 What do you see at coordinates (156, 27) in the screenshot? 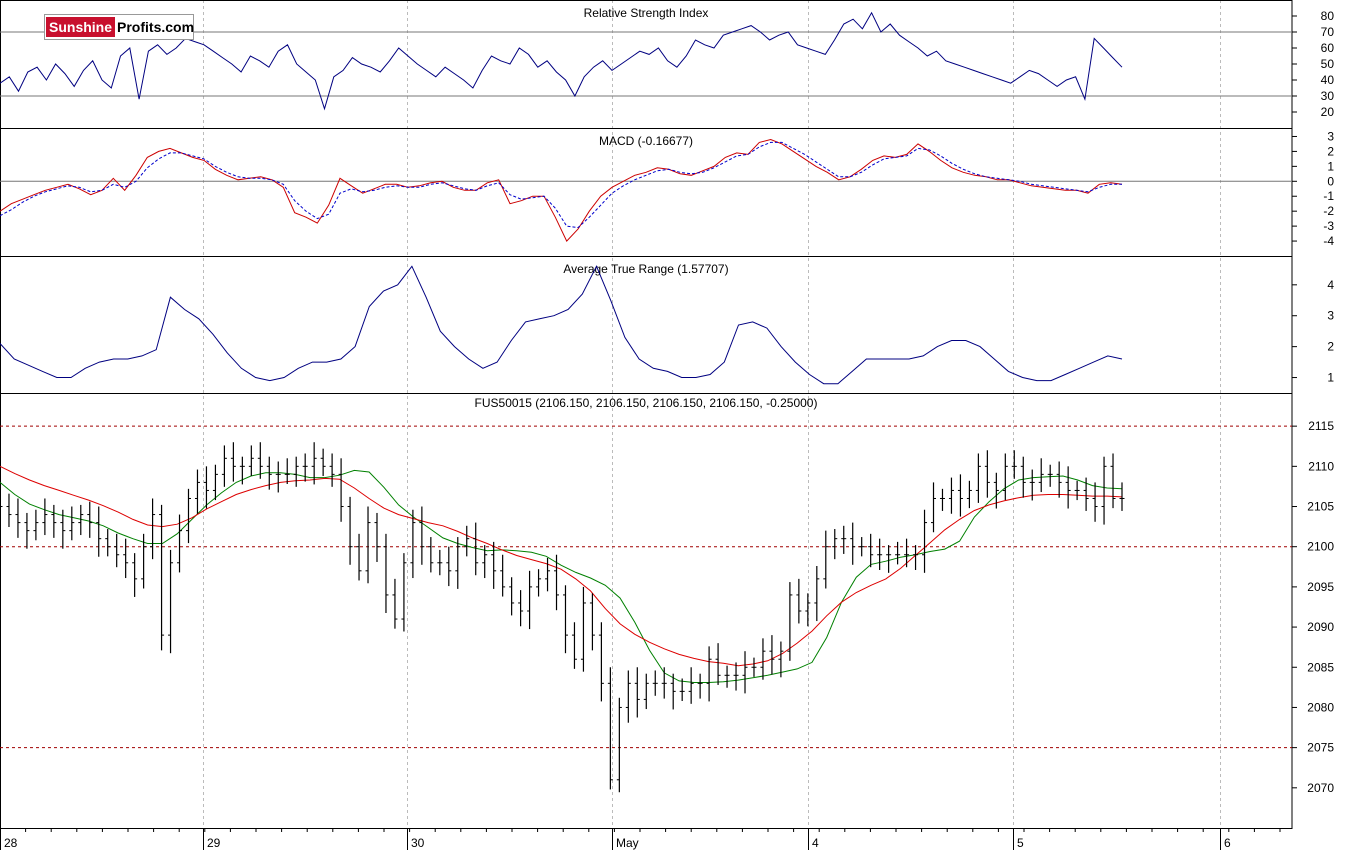
I see `logo-part-2: Profits.com` at bounding box center [156, 27].